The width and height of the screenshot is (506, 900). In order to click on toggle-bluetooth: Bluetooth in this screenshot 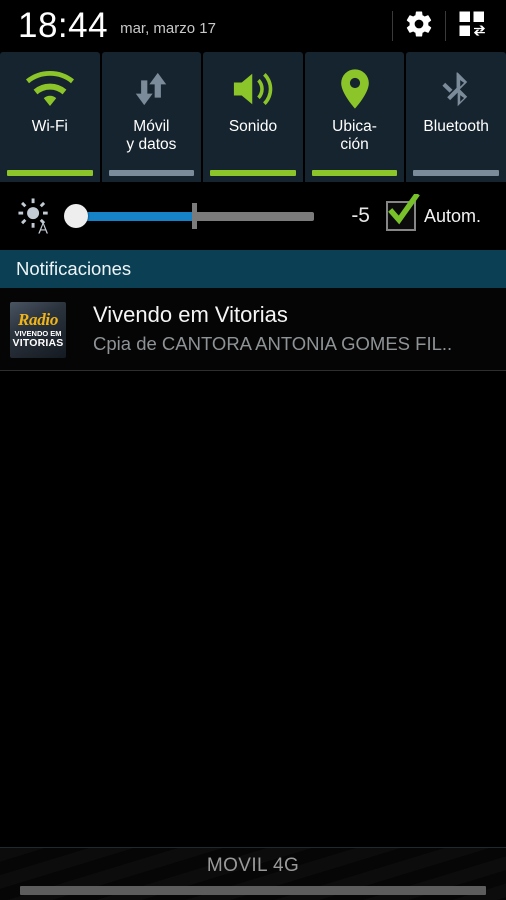, I will do `click(456, 117)`.